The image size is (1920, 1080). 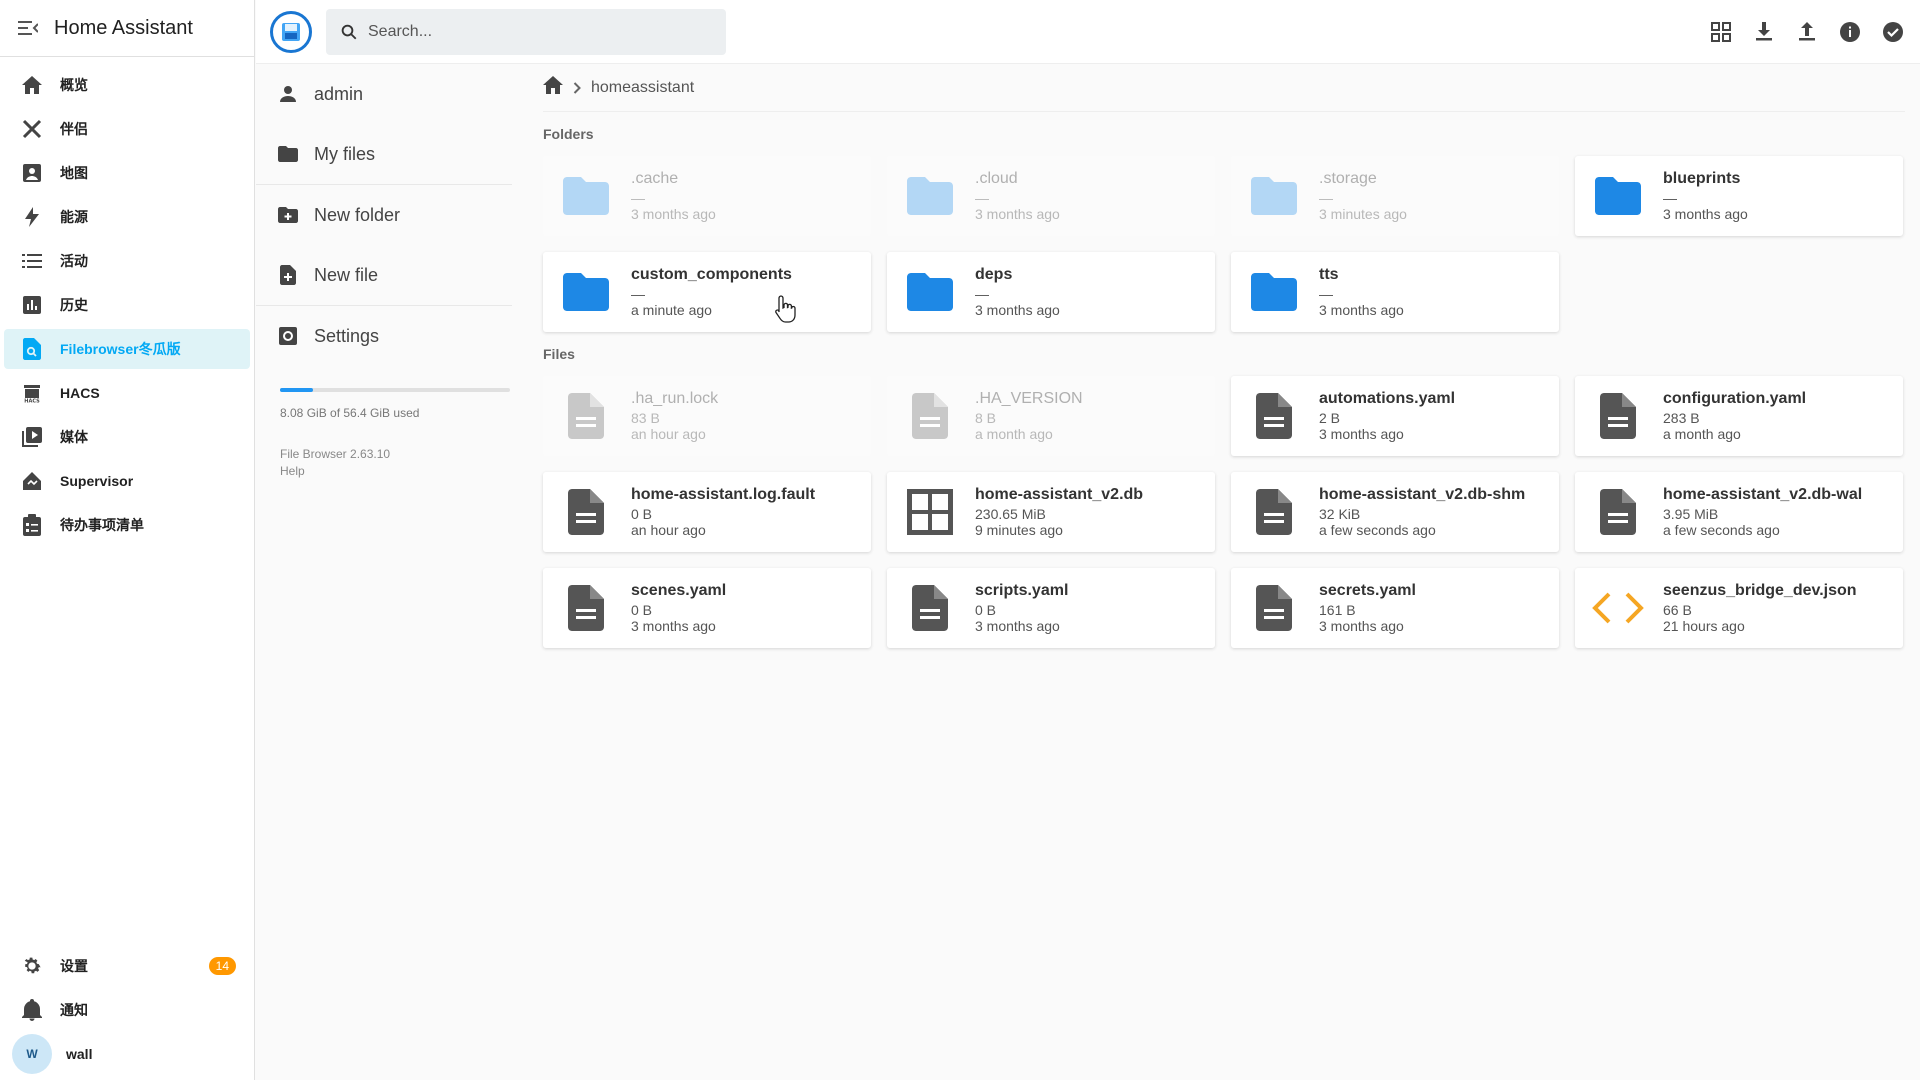 I want to click on sidebar-item-10: 待办事项清单, so click(x=127, y=525).